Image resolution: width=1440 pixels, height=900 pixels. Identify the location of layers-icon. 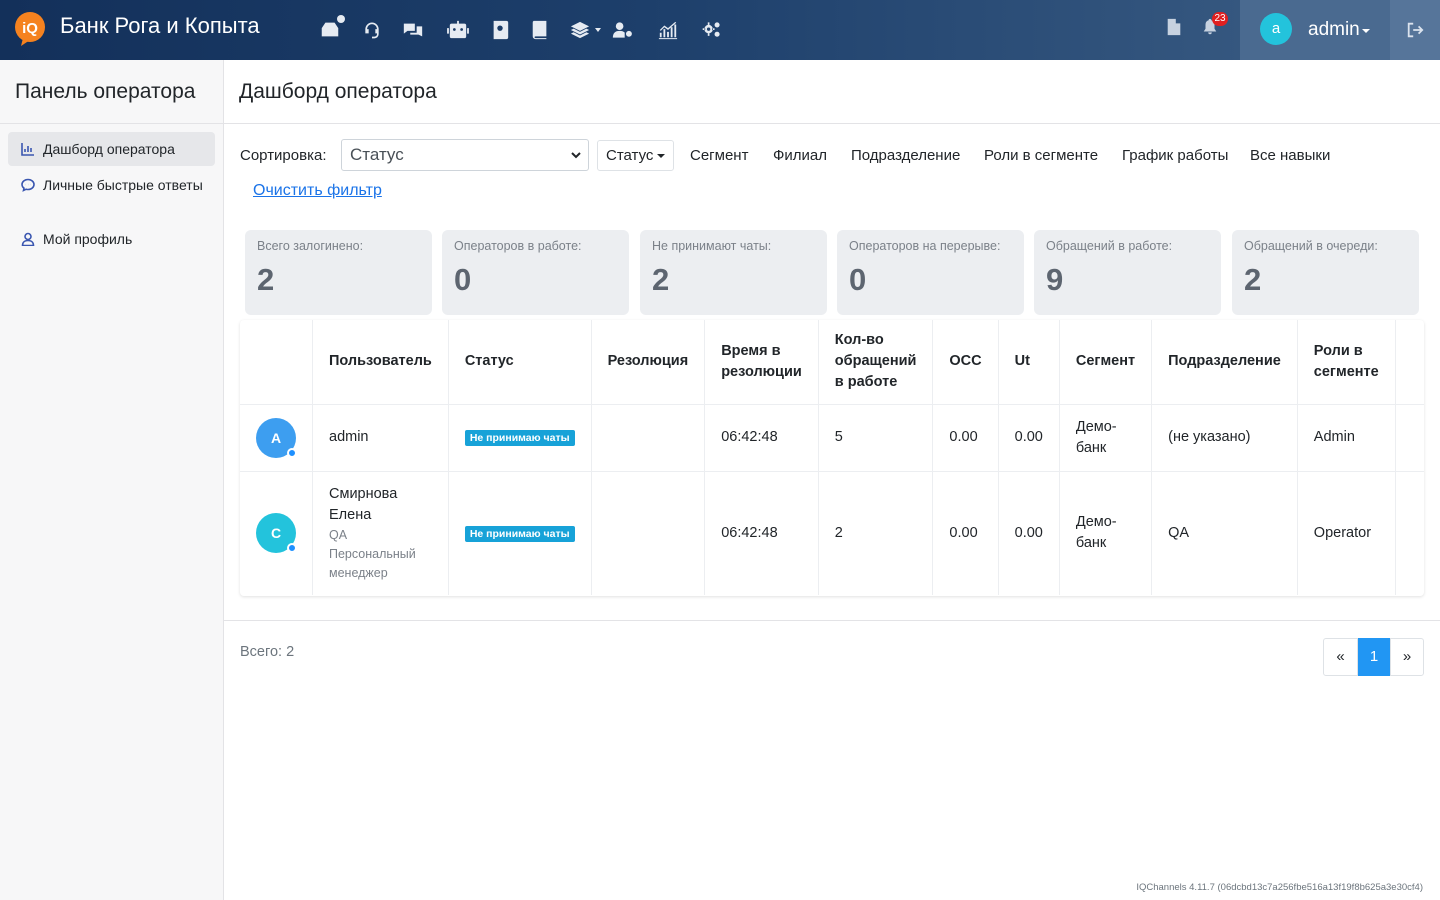
(584, 30).